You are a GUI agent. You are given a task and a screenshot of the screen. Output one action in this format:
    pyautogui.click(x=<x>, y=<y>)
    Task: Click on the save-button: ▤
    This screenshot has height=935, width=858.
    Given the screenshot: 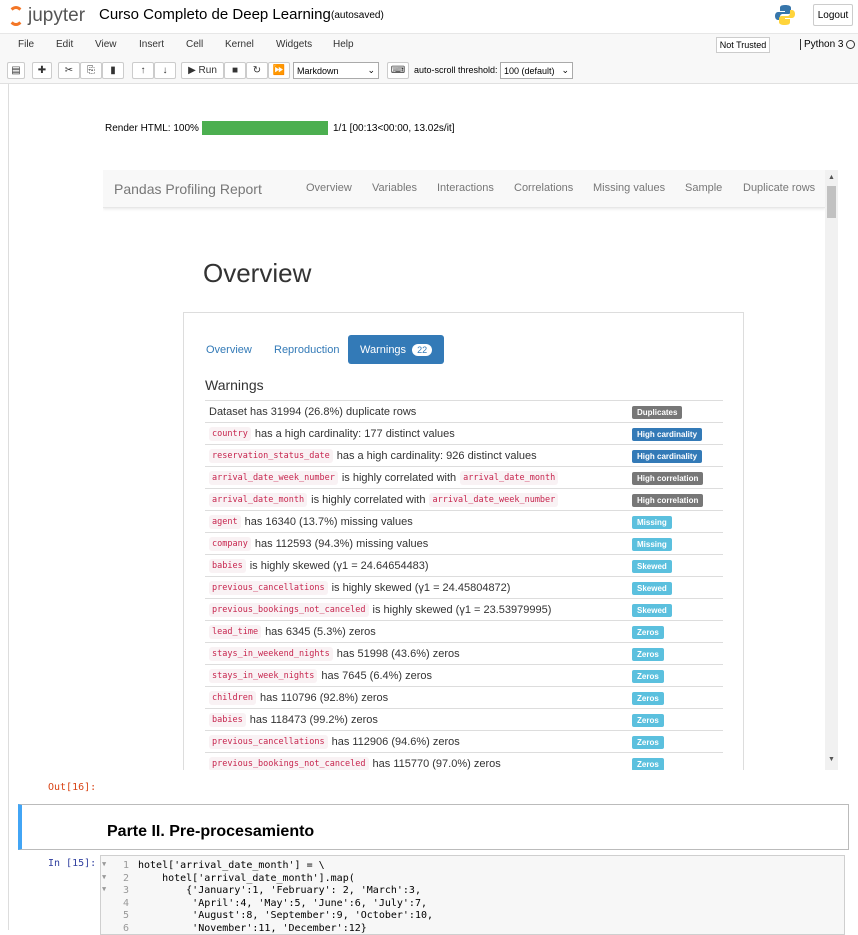 What is the action you would take?
    pyautogui.click(x=16, y=70)
    